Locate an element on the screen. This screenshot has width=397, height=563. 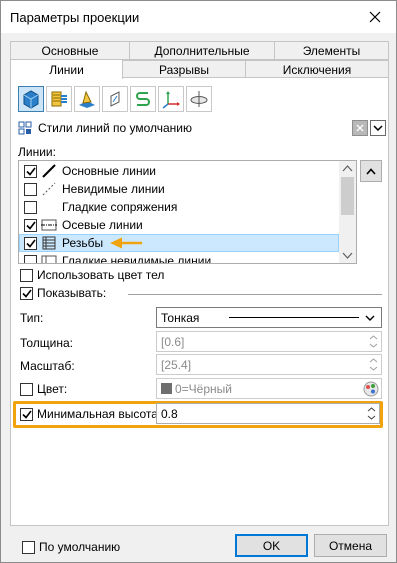
line-type-select: Тонкая is located at coordinates (269, 317).